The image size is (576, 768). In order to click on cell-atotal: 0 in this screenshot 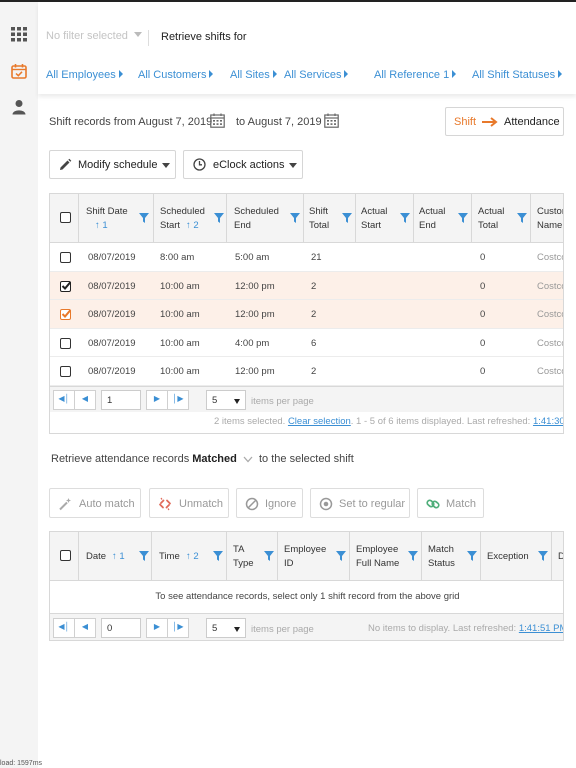, I will do `click(483, 343)`.